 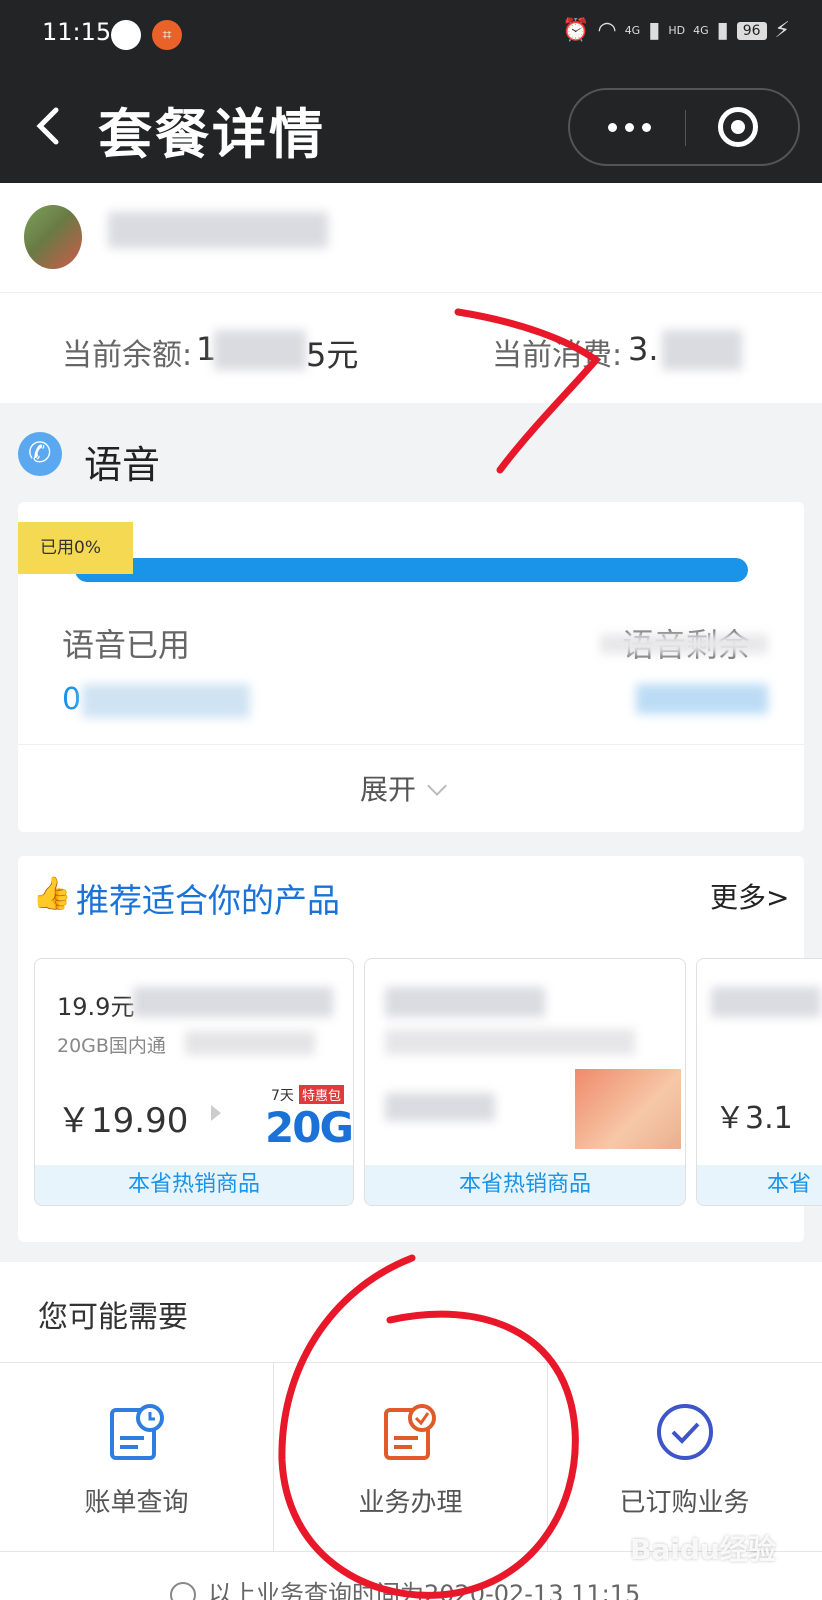 What do you see at coordinates (701, 30) in the screenshot?
I see `network-4g-label-2: 4G` at bounding box center [701, 30].